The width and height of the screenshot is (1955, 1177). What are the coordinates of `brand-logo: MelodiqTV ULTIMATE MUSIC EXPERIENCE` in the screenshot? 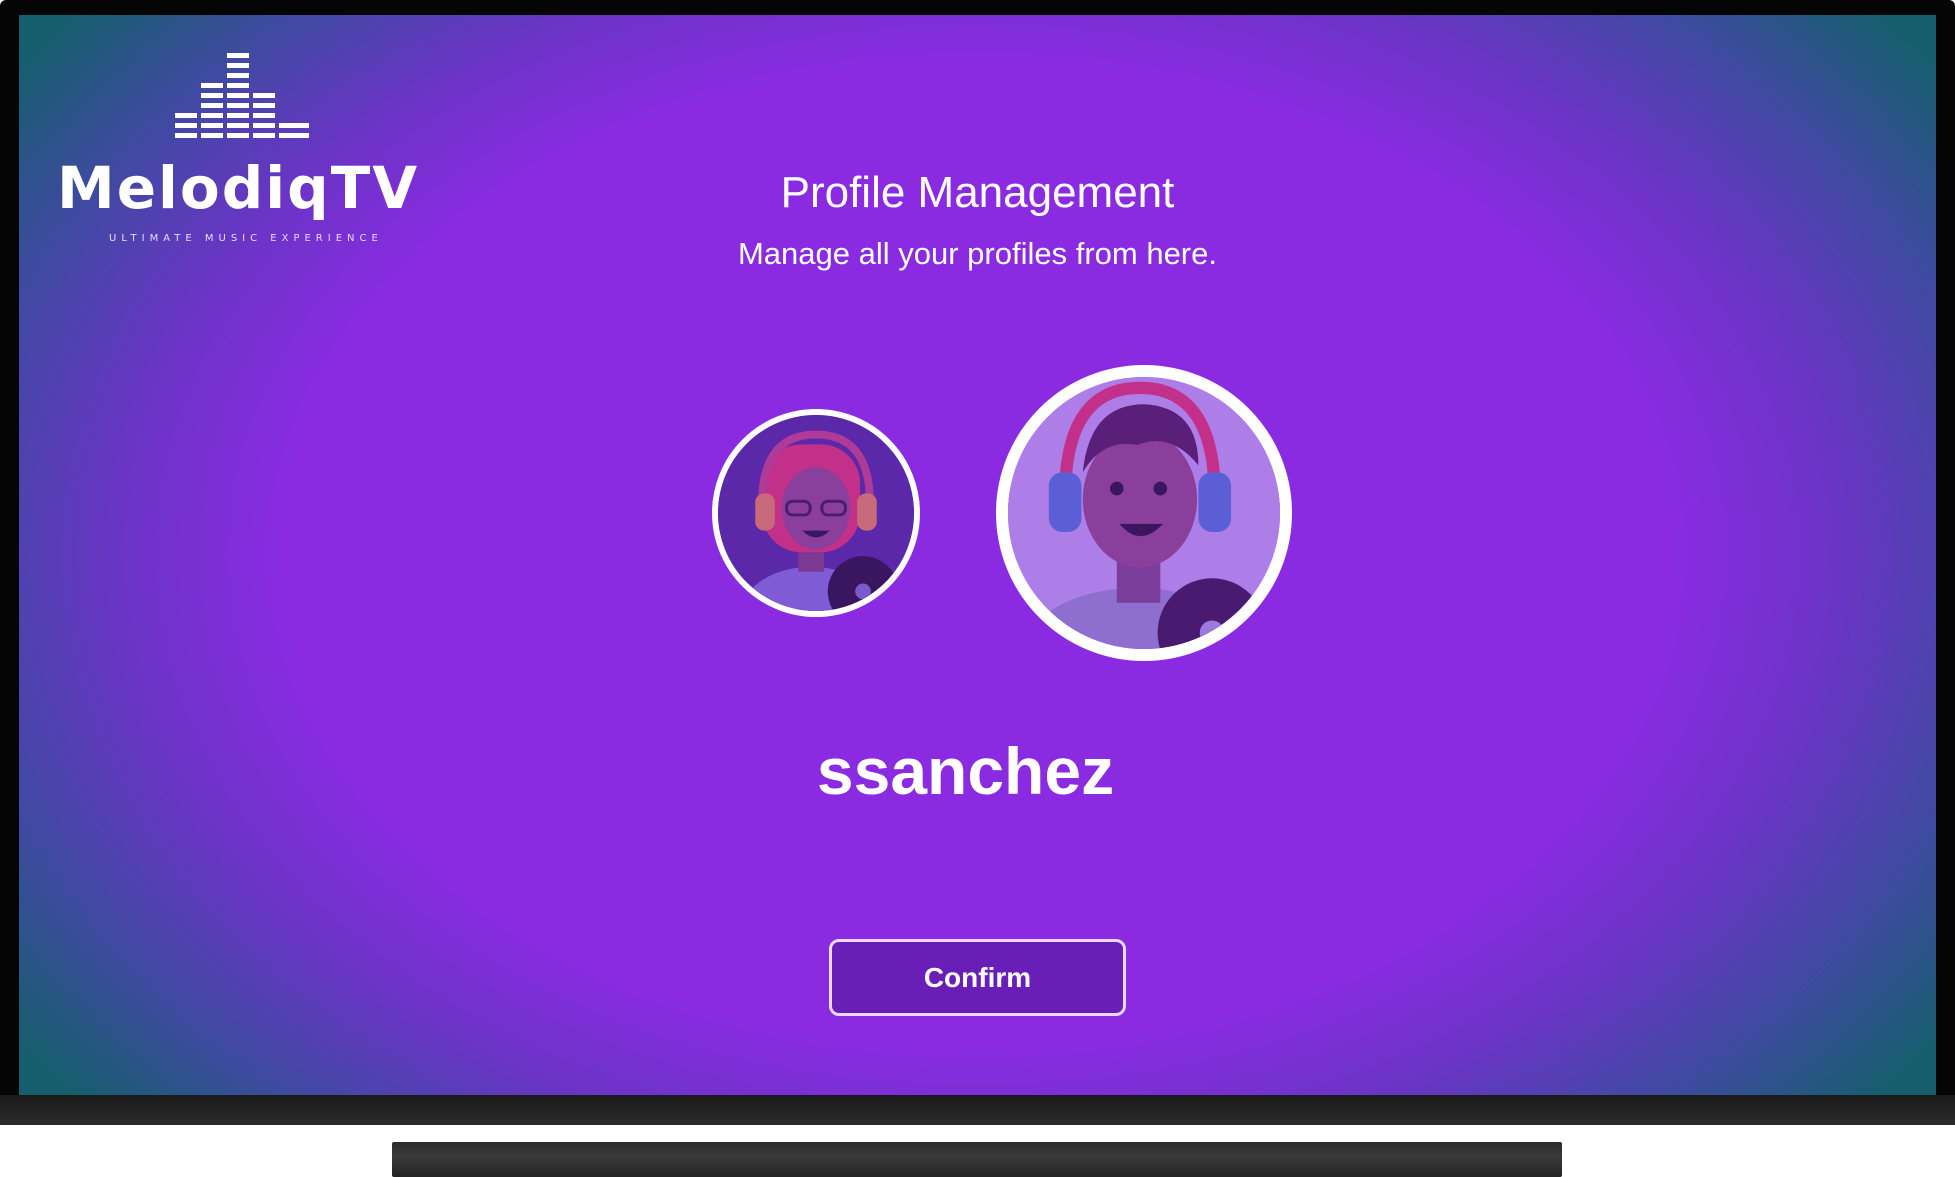 It's located at (237, 153).